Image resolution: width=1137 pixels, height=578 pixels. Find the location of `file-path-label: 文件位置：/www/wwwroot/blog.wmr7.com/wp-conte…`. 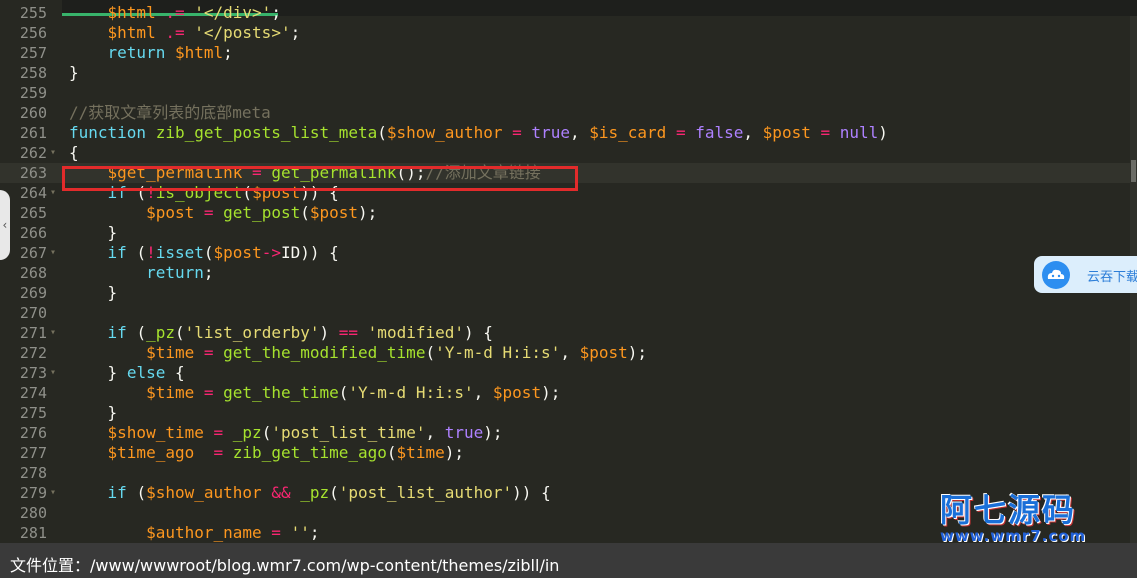

file-path-label: 文件位置：/www/wwwroot/blog.wmr7.com/wp-conte… is located at coordinates (285, 565).